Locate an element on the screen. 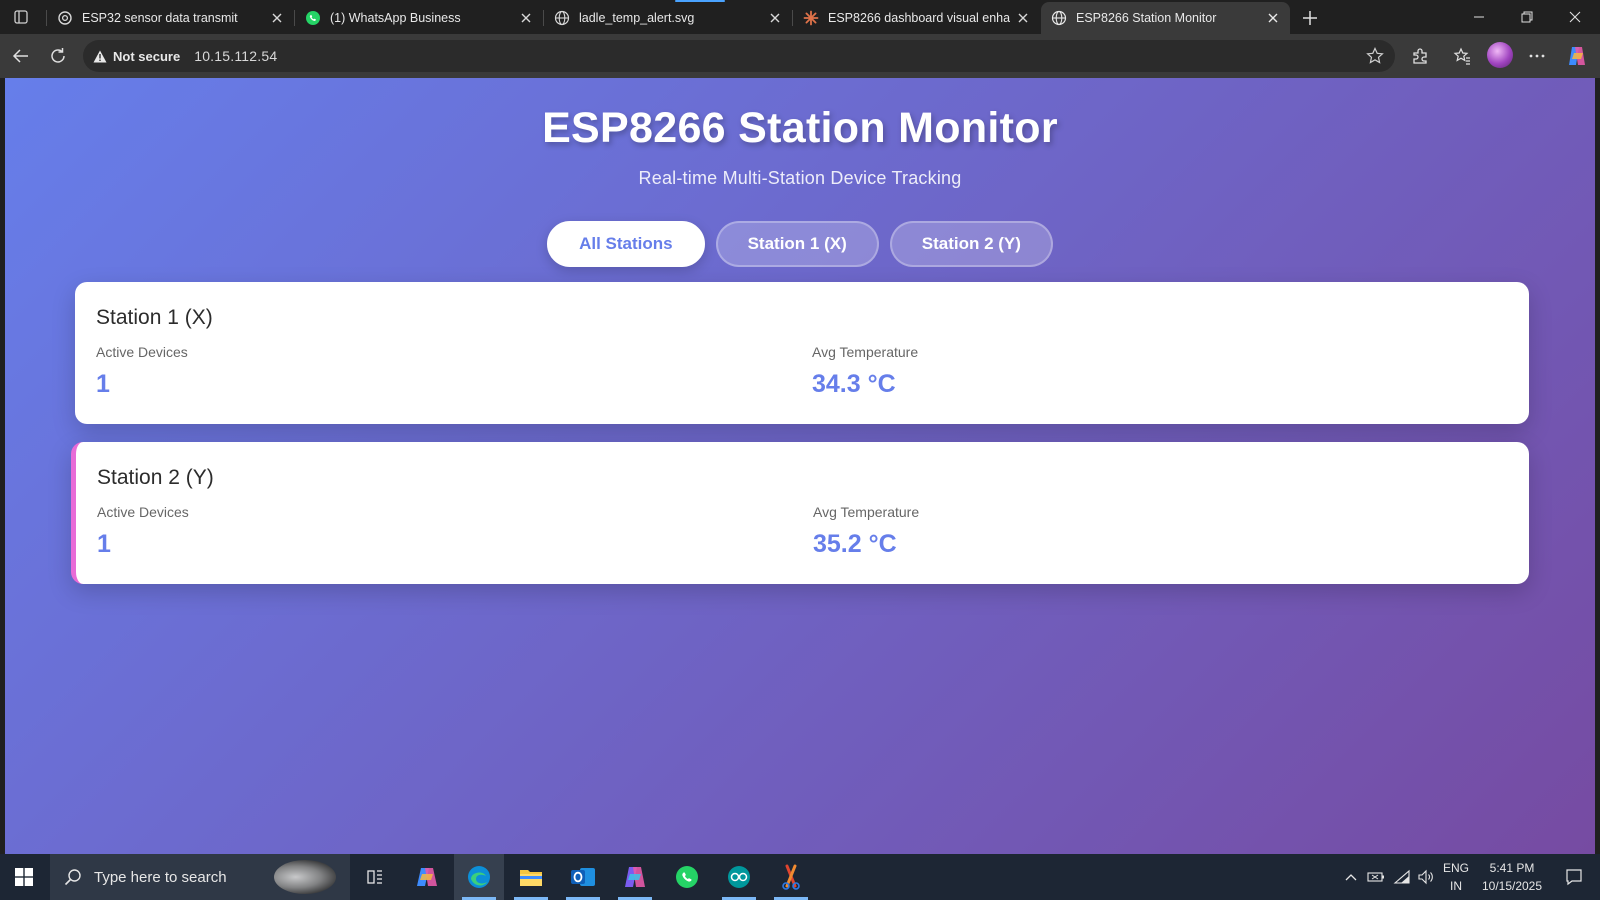 Image resolution: width=1600 pixels, height=900 pixels. tab-ladle-temp-alert: ladle_temp_alert.svg is located at coordinates (668, 18).